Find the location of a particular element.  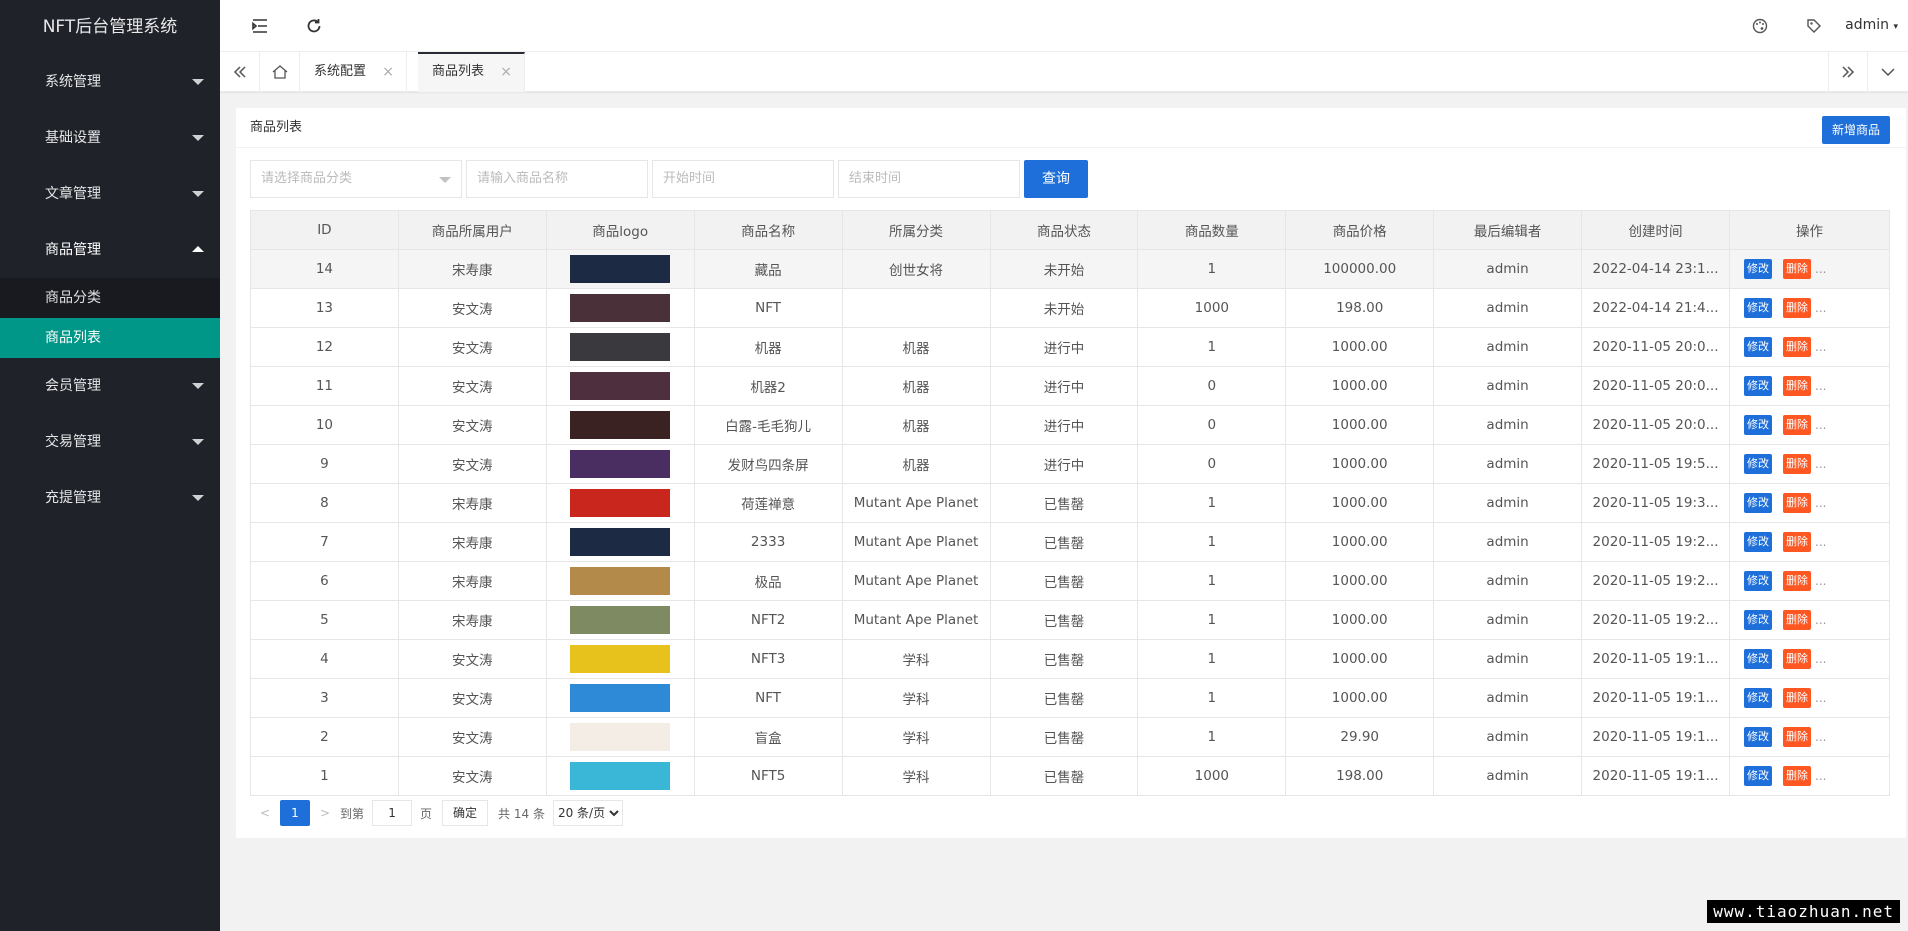

page-number-current: 1 is located at coordinates (295, 813).